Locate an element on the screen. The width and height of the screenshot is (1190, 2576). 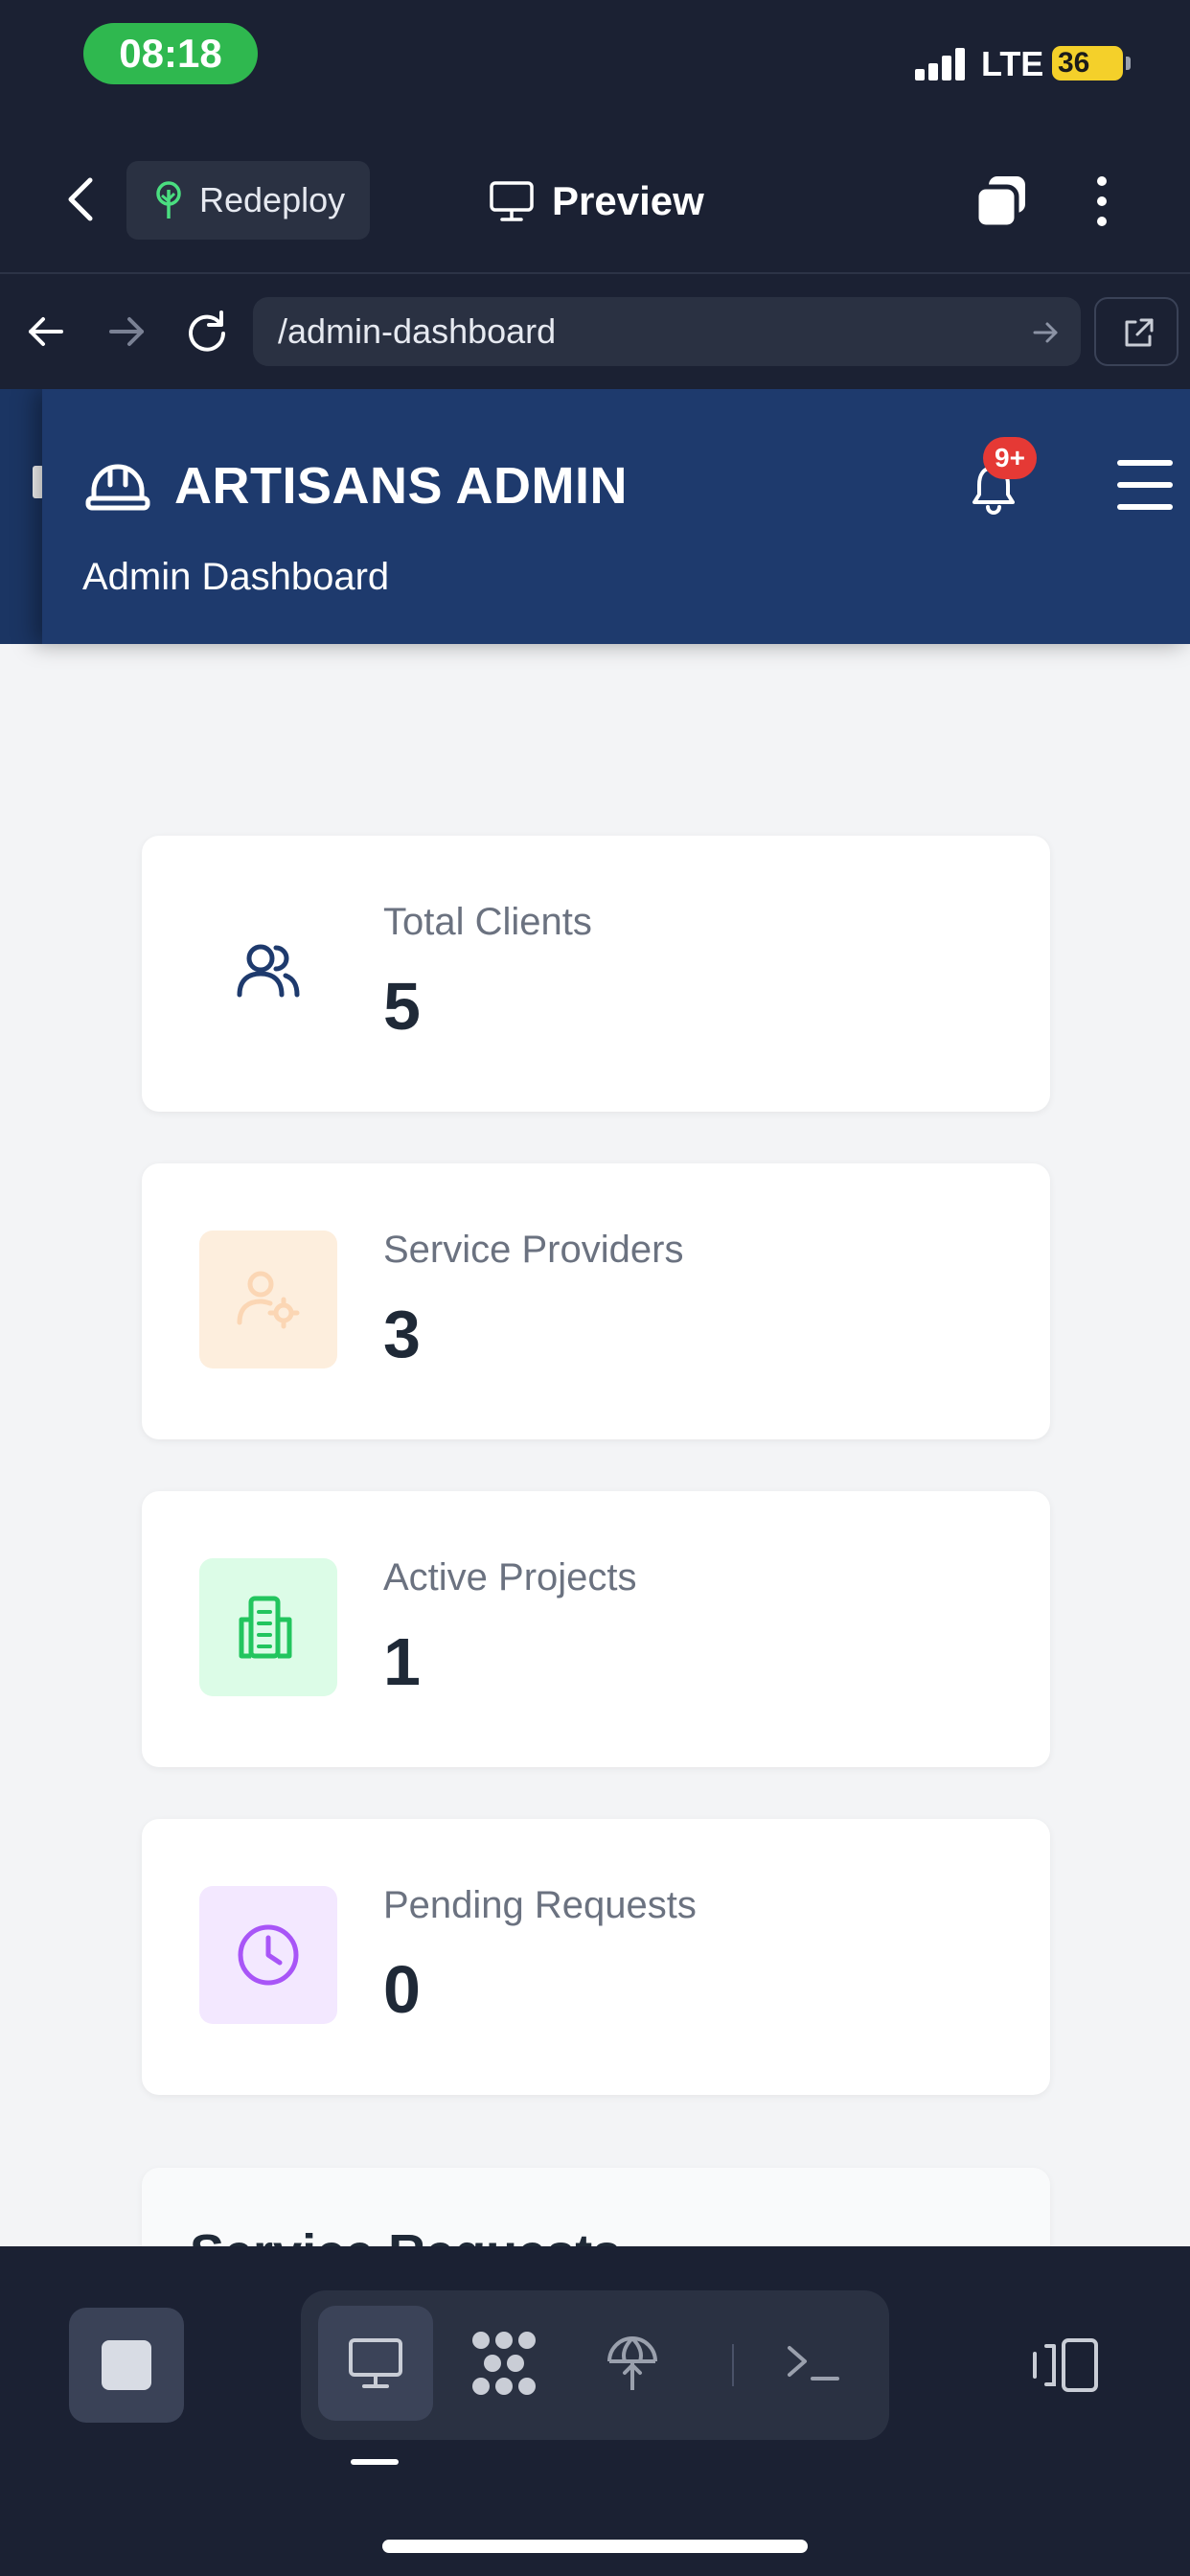
tabs-button is located at coordinates (1002, 201).